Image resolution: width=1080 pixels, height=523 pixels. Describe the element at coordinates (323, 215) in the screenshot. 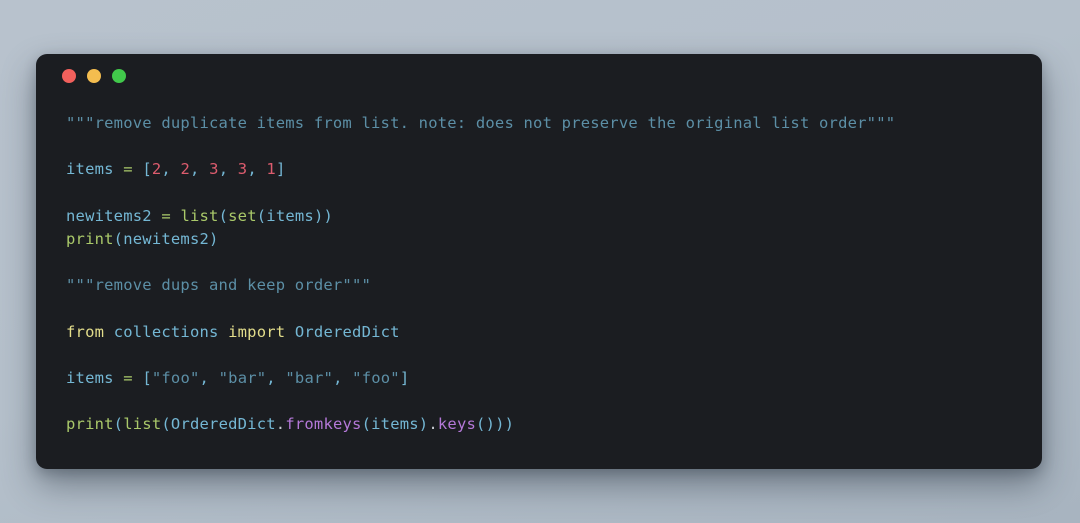

I see `code-token: ))` at that location.